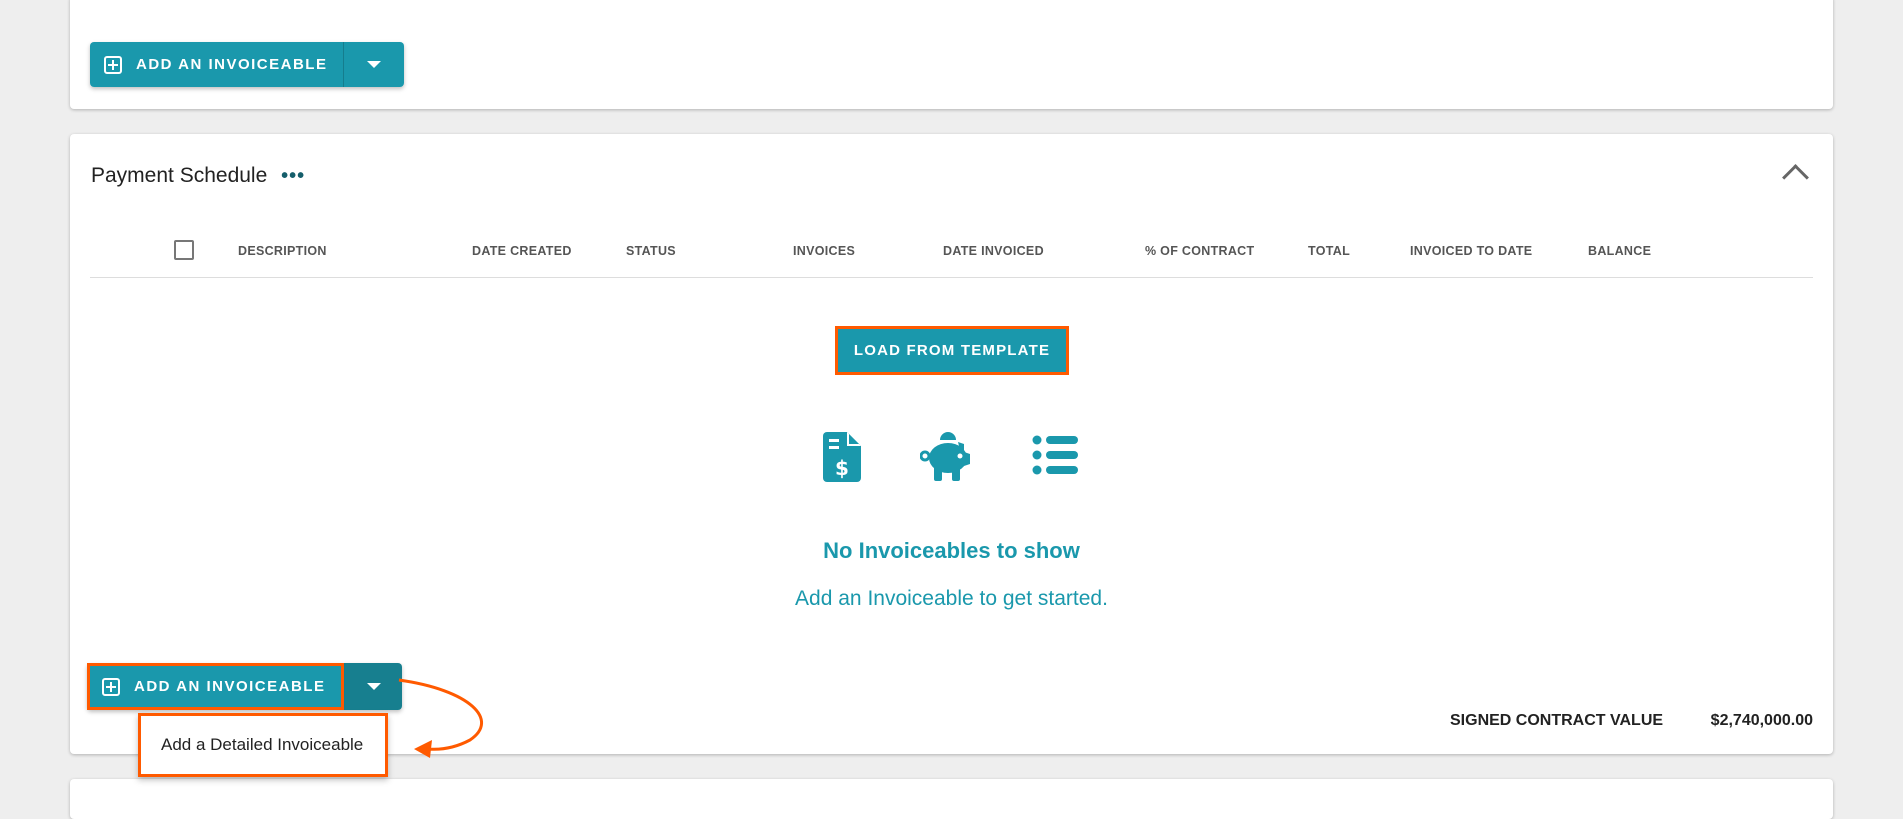  What do you see at coordinates (440, 718) in the screenshot?
I see `annotation-arrow` at bounding box center [440, 718].